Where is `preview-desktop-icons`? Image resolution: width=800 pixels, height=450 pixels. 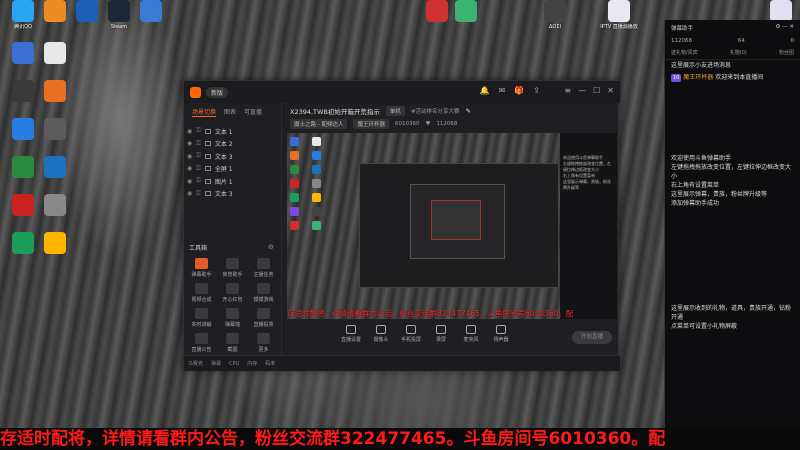
preview-desktop-icons is located at coordinates (309, 183).